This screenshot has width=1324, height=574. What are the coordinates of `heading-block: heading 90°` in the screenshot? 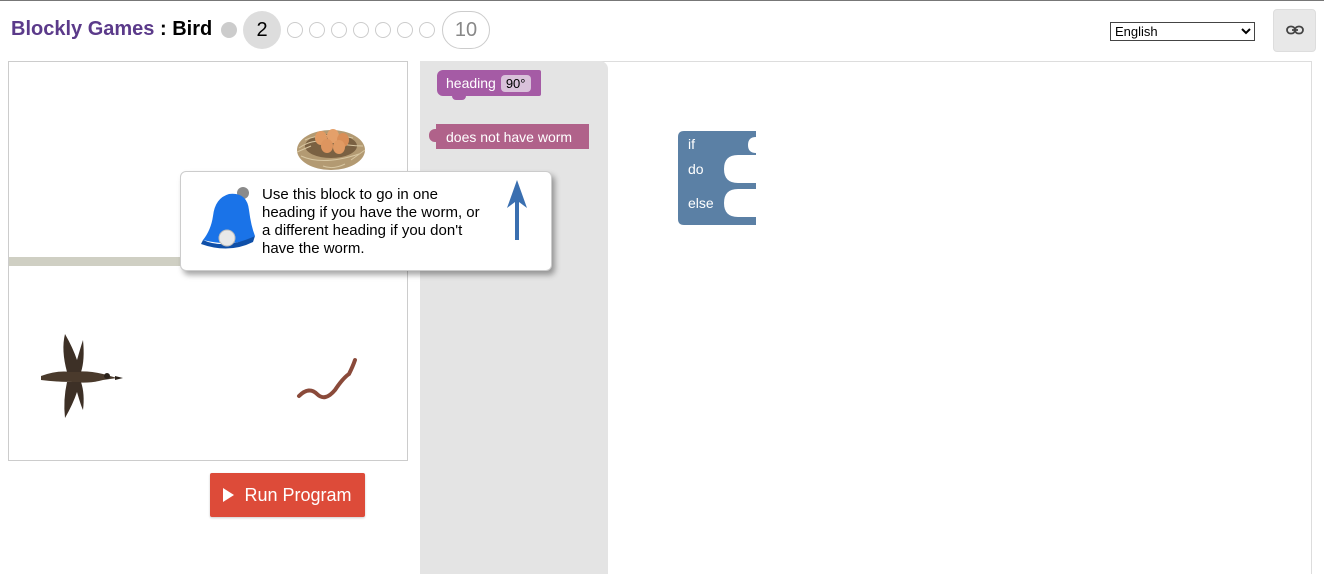 It's located at (489, 85).